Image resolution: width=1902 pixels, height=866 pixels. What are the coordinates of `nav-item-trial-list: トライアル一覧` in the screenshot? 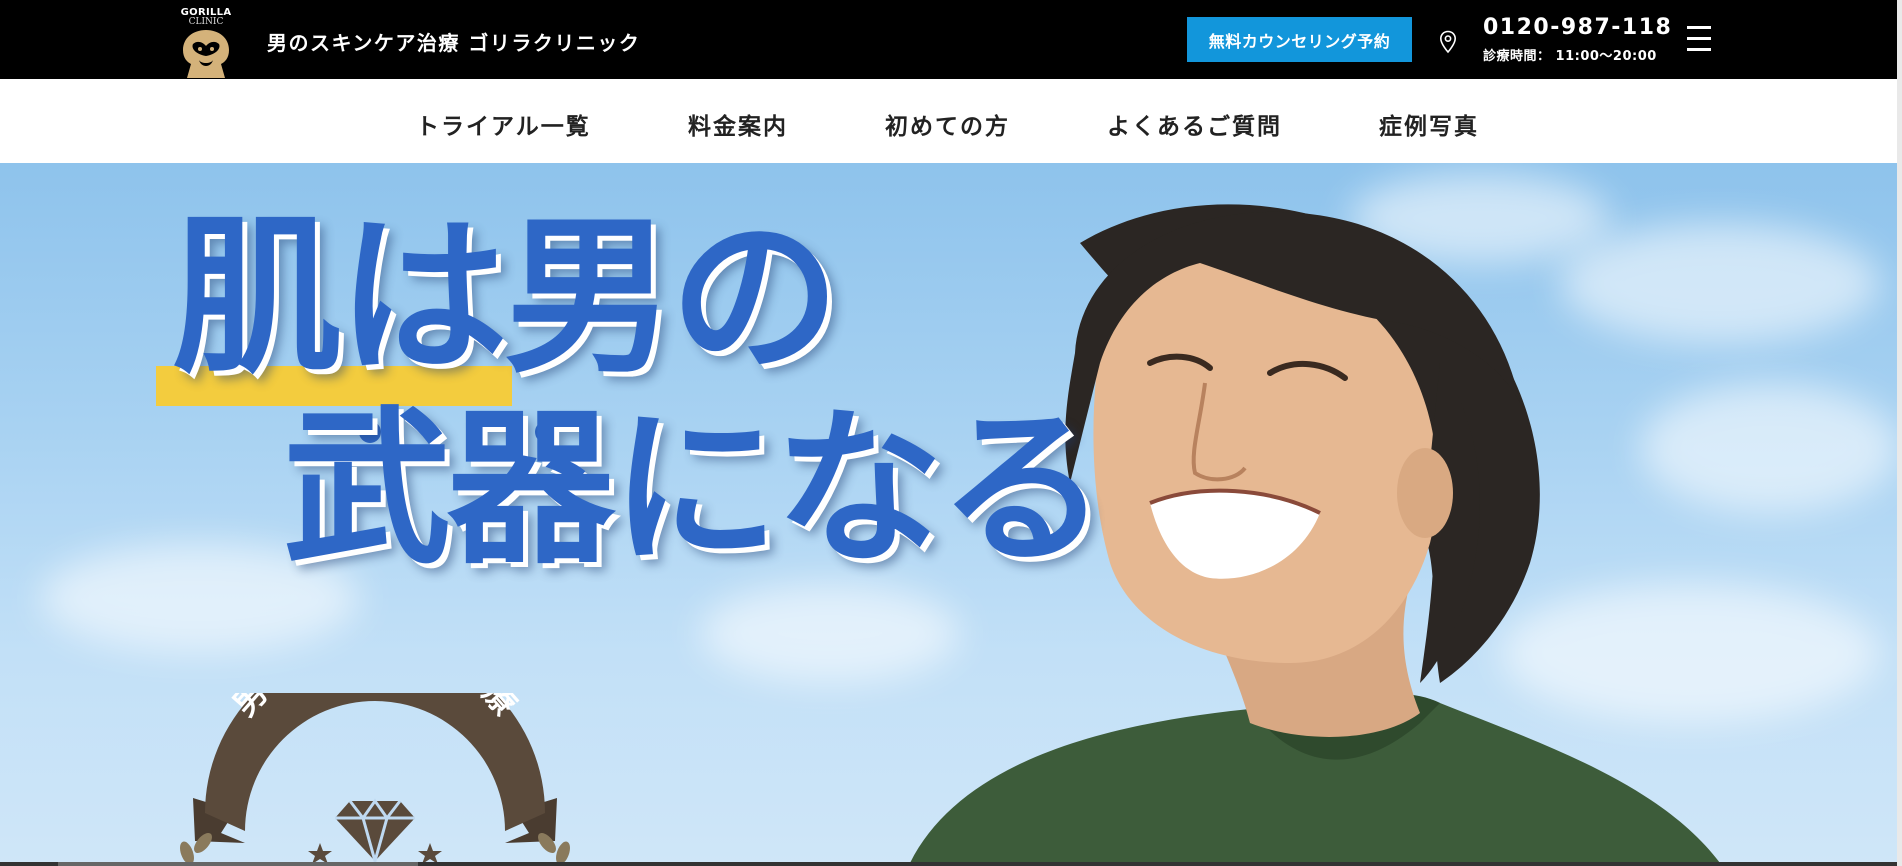 It's located at (503, 124).